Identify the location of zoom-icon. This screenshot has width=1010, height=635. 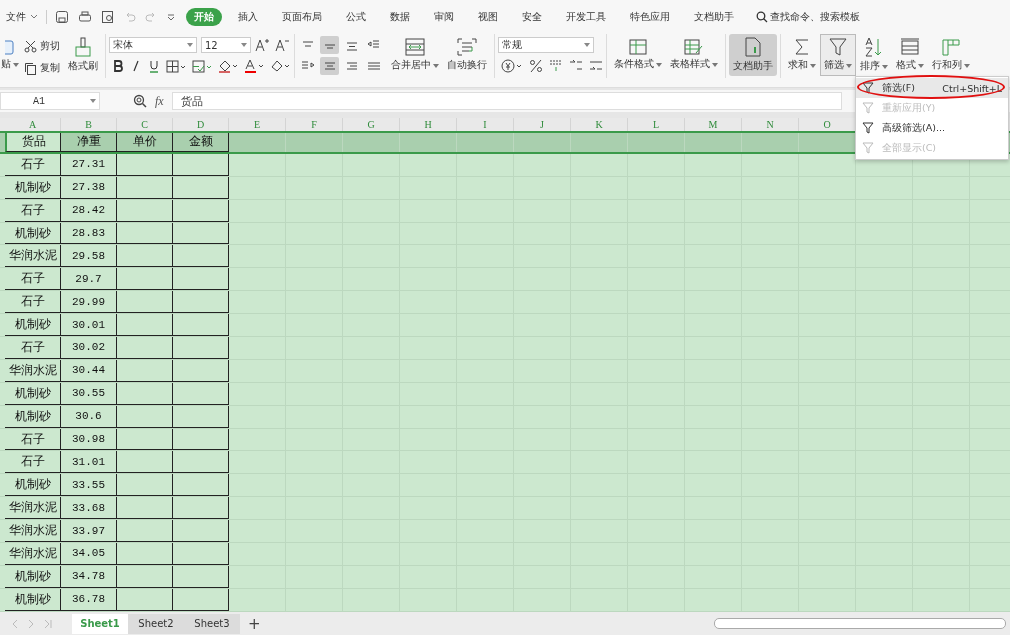
(140, 101).